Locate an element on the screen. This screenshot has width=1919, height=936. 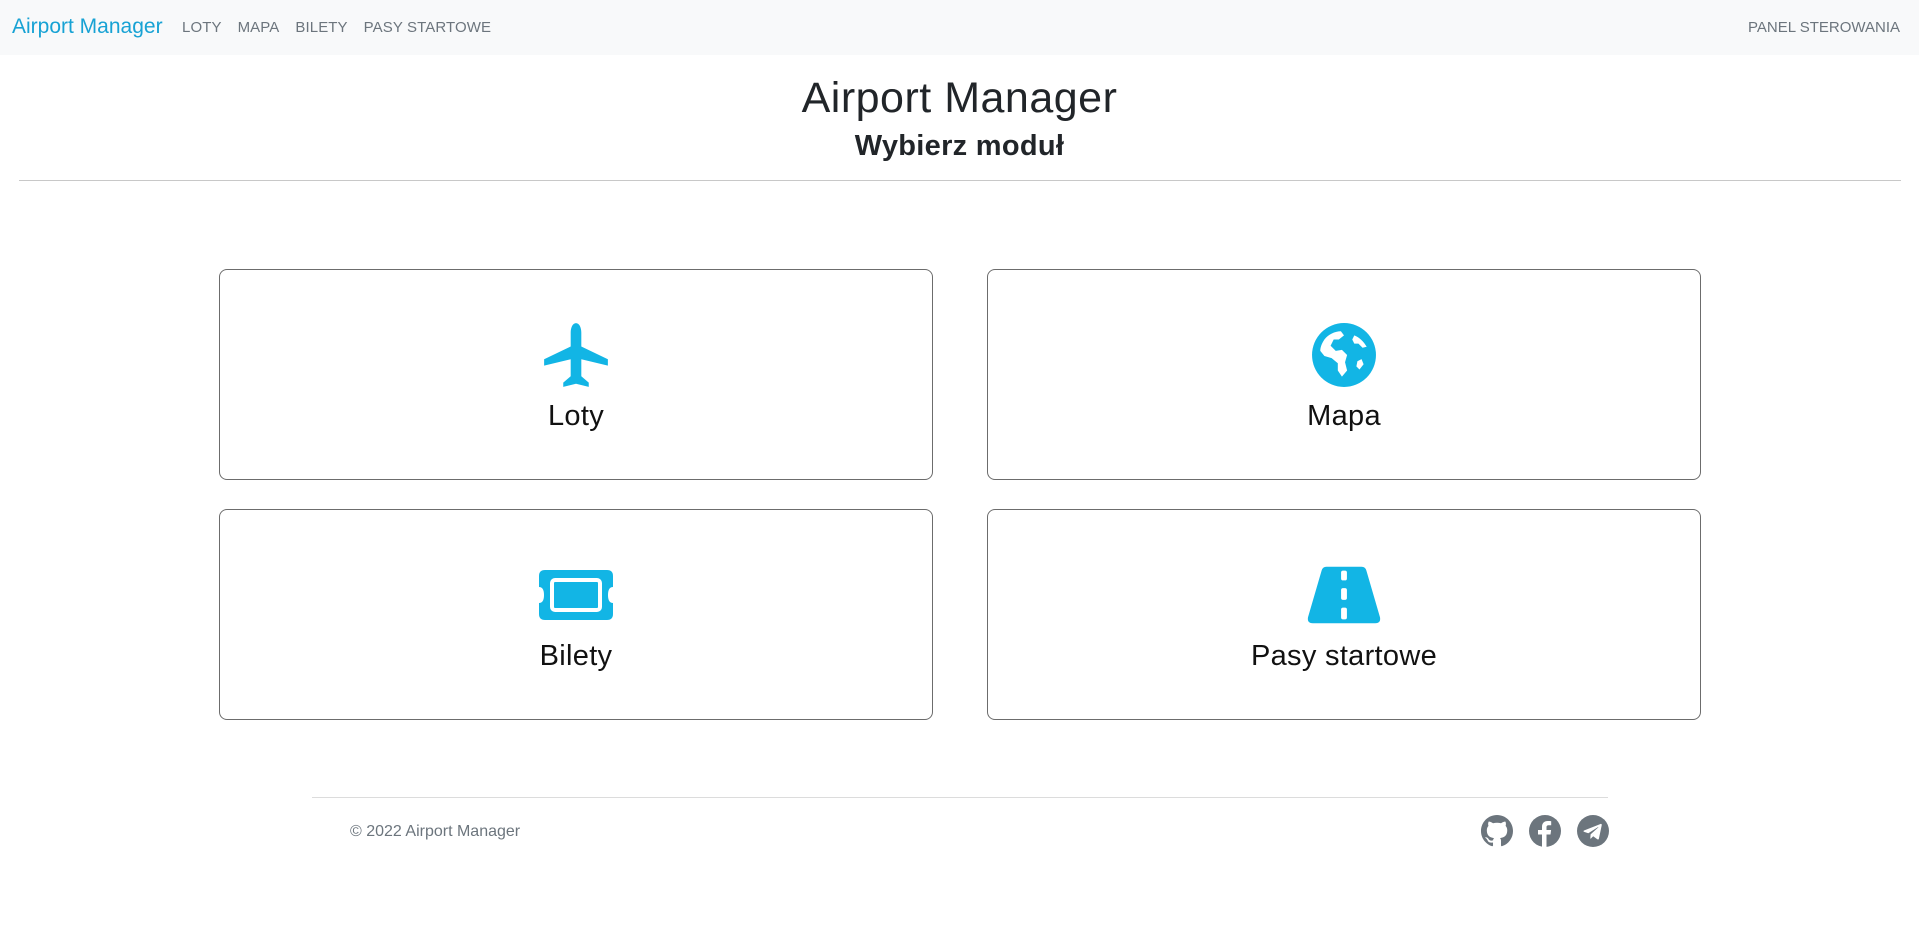
module-card-bilety: Bilety is located at coordinates (576, 614).